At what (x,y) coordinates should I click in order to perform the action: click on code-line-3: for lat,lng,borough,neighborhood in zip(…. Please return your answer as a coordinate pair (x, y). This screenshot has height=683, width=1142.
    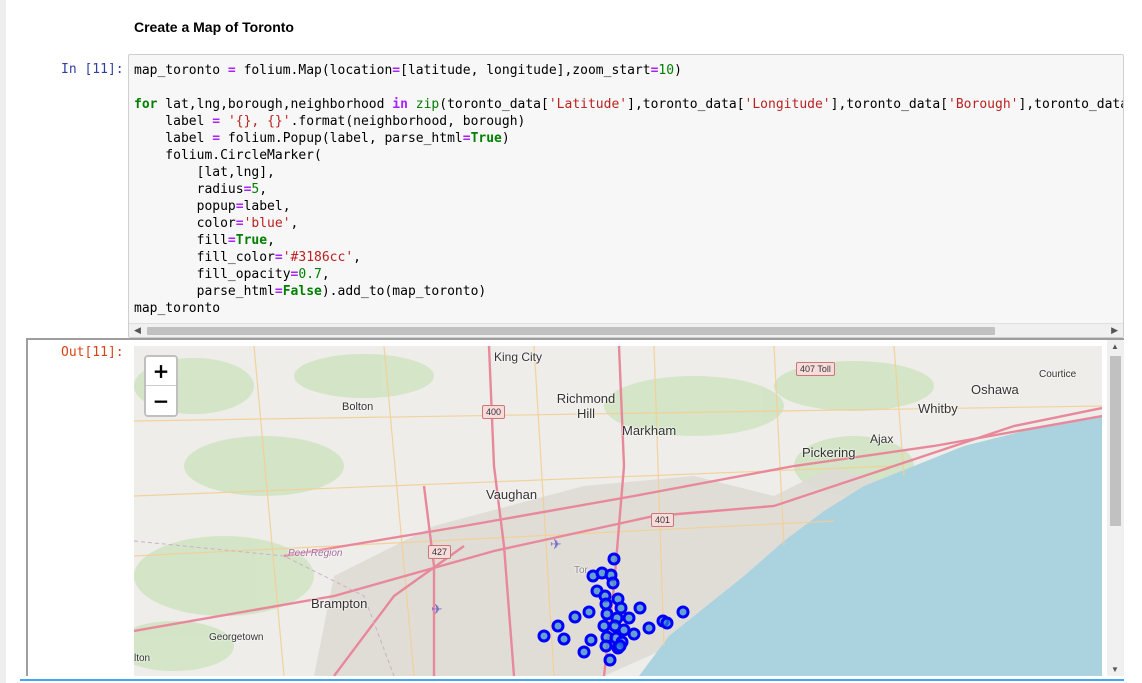
    Looking at the image, I should click on (628, 104).